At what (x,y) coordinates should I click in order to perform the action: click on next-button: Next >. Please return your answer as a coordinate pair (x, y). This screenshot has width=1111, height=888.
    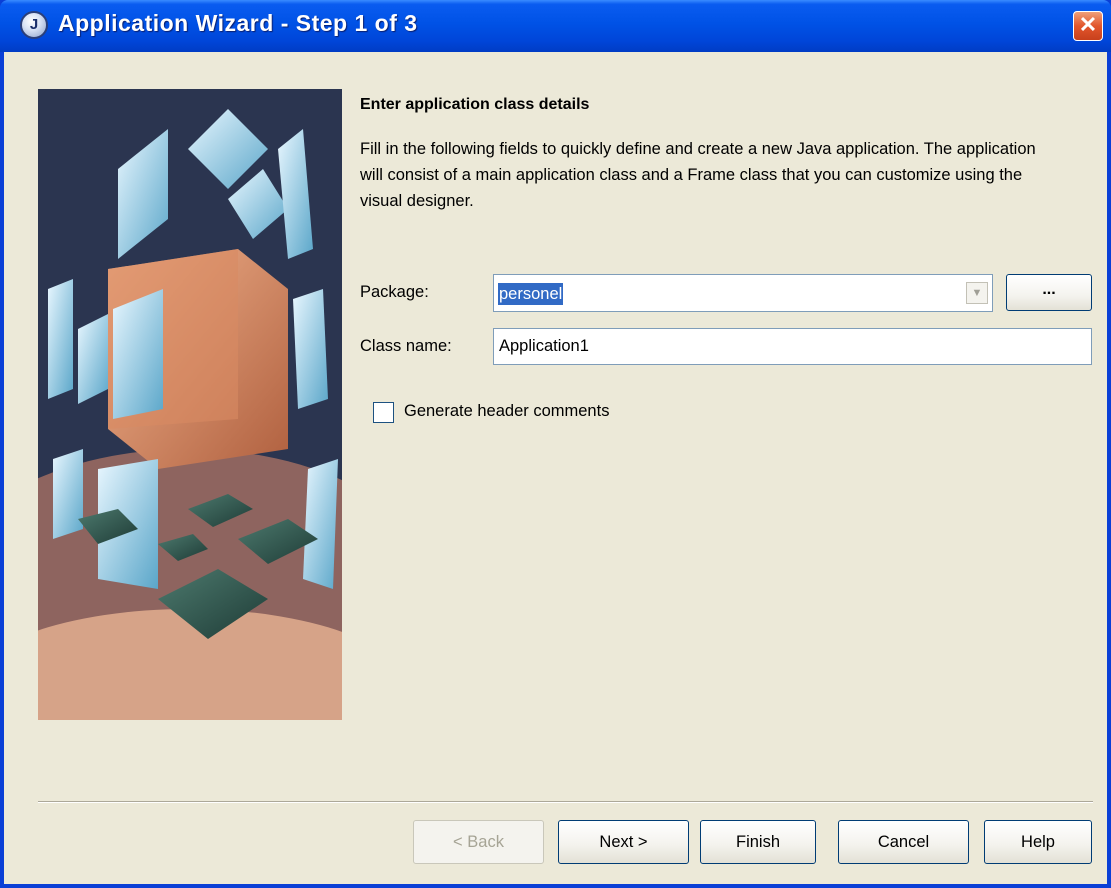
    Looking at the image, I should click on (623, 842).